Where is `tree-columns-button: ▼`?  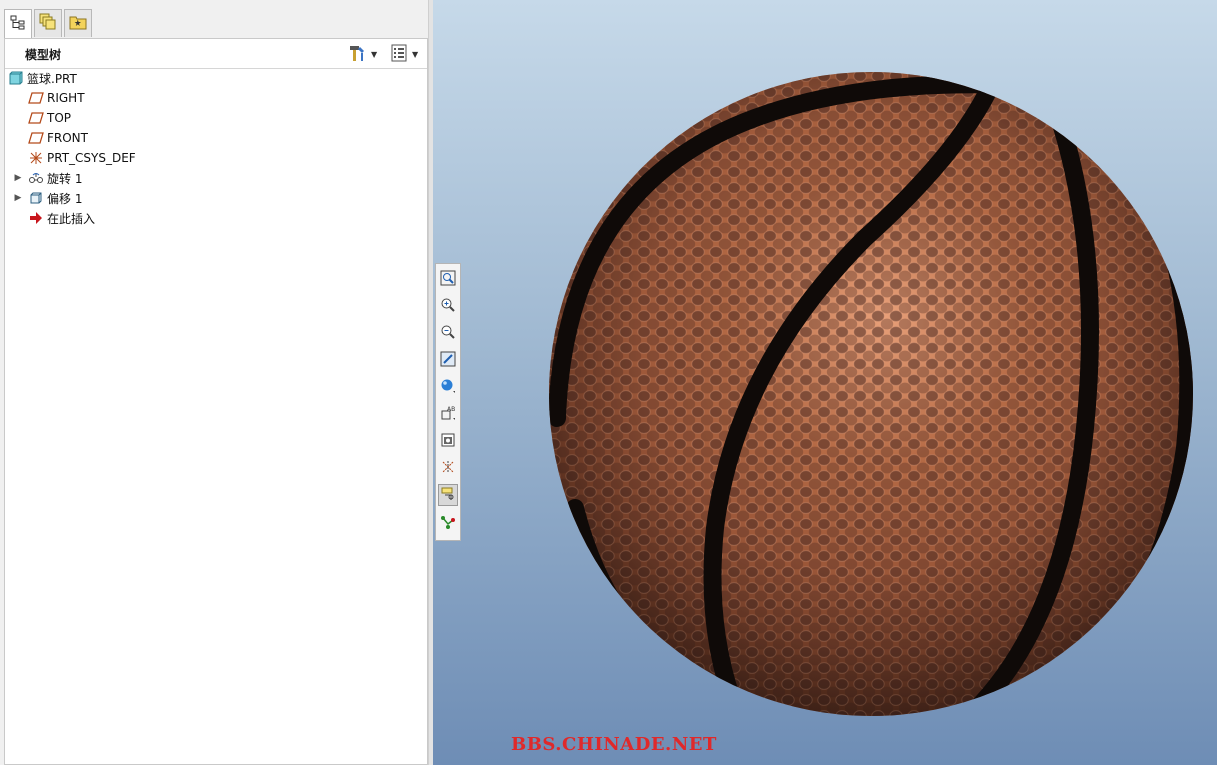 tree-columns-button: ▼ is located at coordinates (404, 54).